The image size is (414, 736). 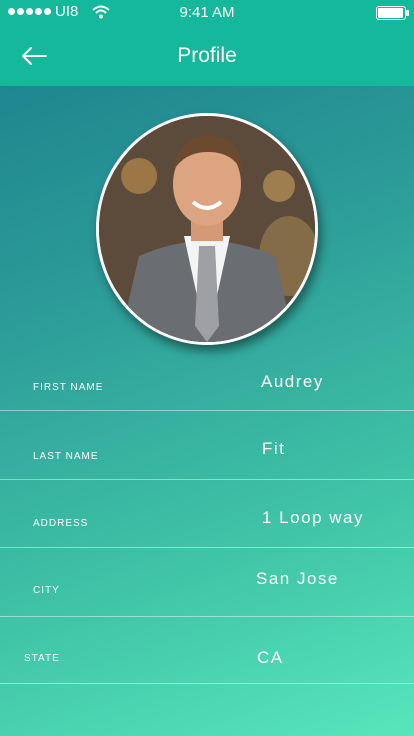 I want to click on field-label: LAST NAME, so click(x=66, y=456).